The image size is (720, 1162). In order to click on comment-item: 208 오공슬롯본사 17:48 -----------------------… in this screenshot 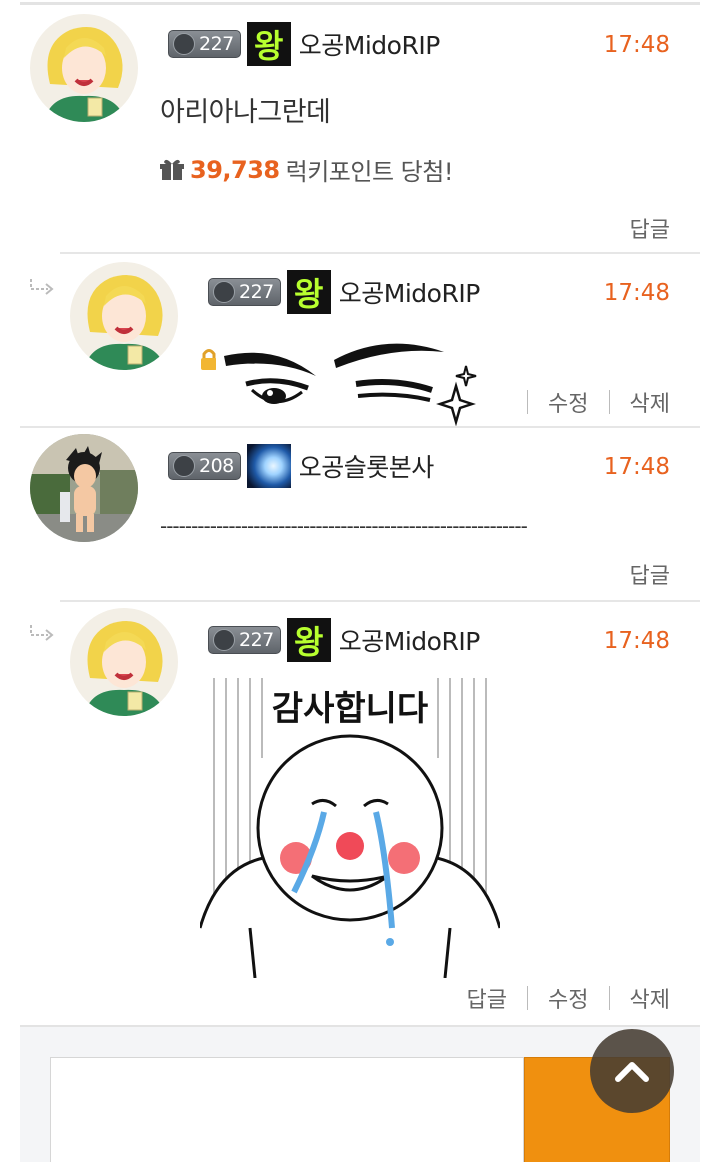, I will do `click(360, 514)`.